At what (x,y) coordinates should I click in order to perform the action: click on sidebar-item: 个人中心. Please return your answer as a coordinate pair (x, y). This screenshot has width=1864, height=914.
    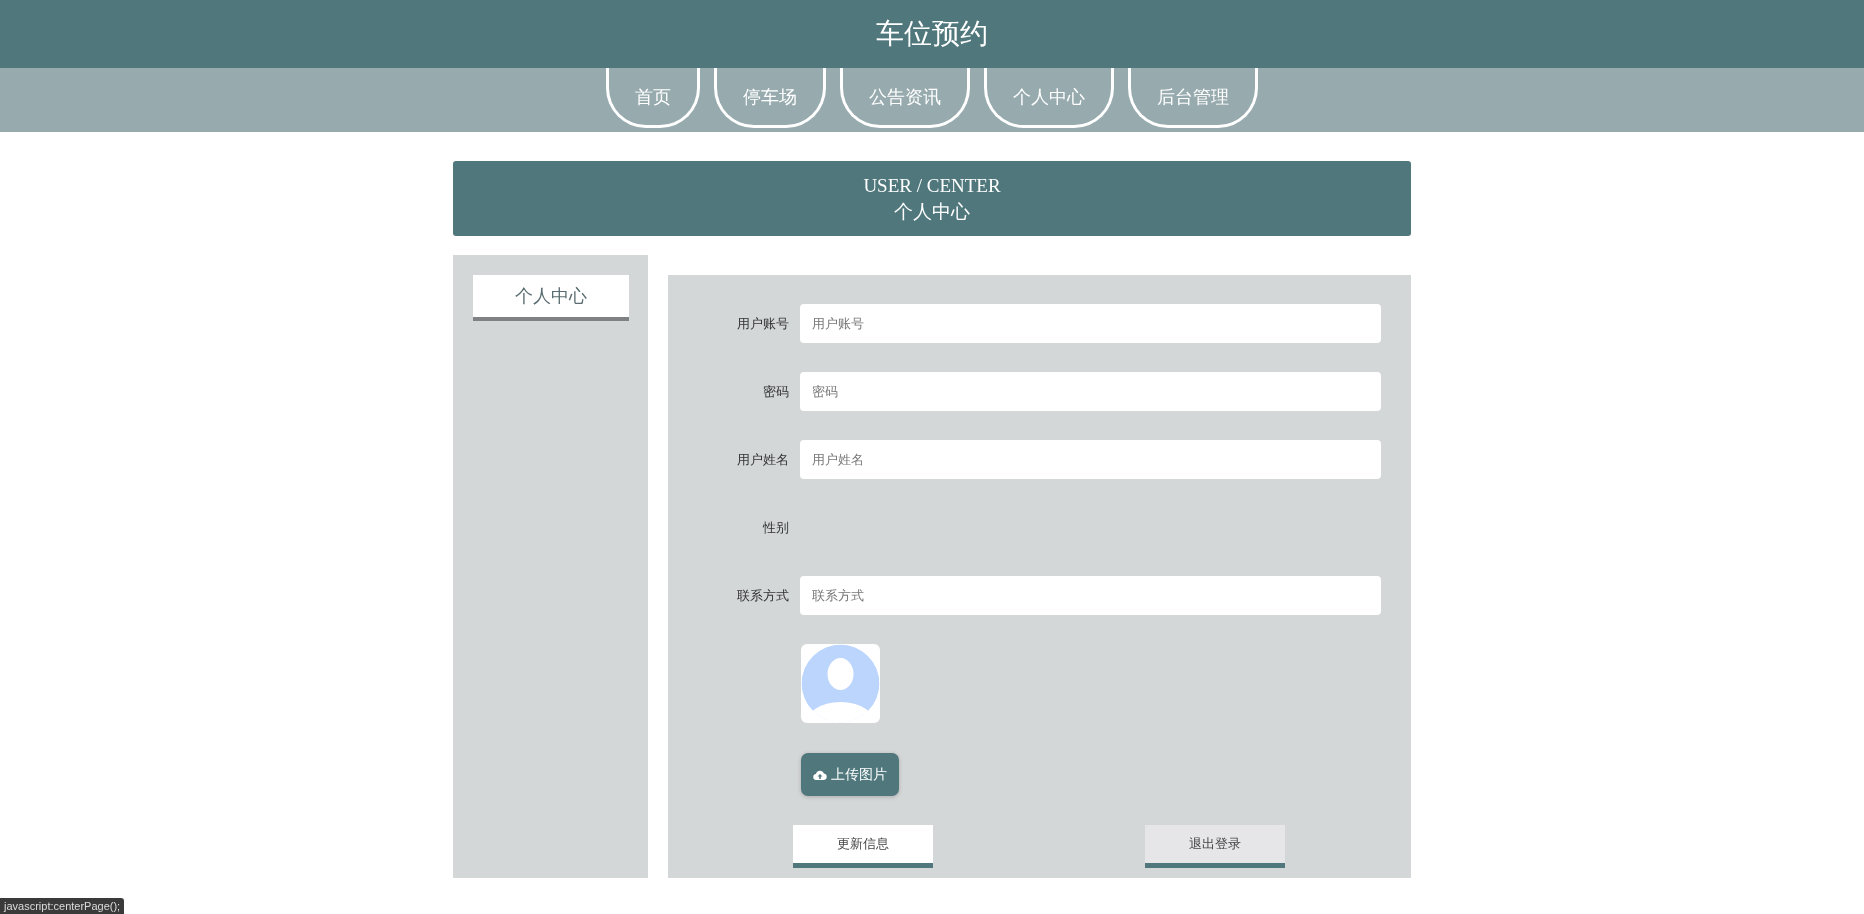
    Looking at the image, I should click on (550, 298).